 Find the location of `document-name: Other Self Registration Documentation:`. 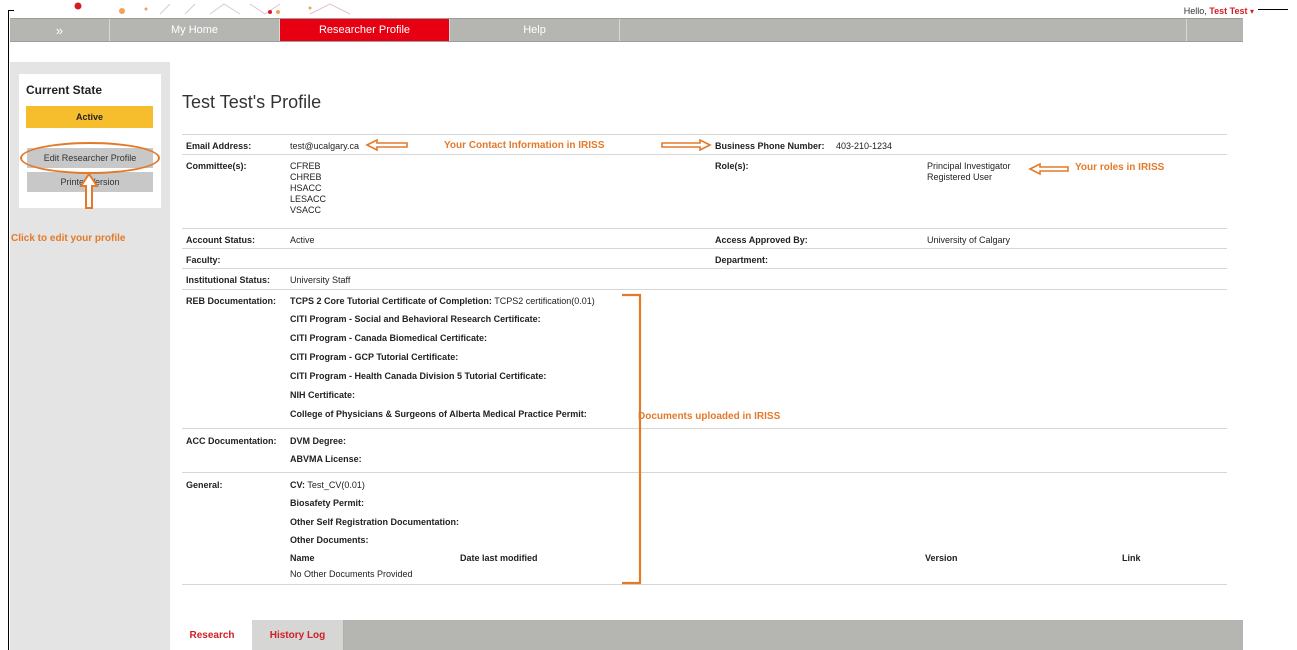

document-name: Other Self Registration Documentation: is located at coordinates (375, 522).